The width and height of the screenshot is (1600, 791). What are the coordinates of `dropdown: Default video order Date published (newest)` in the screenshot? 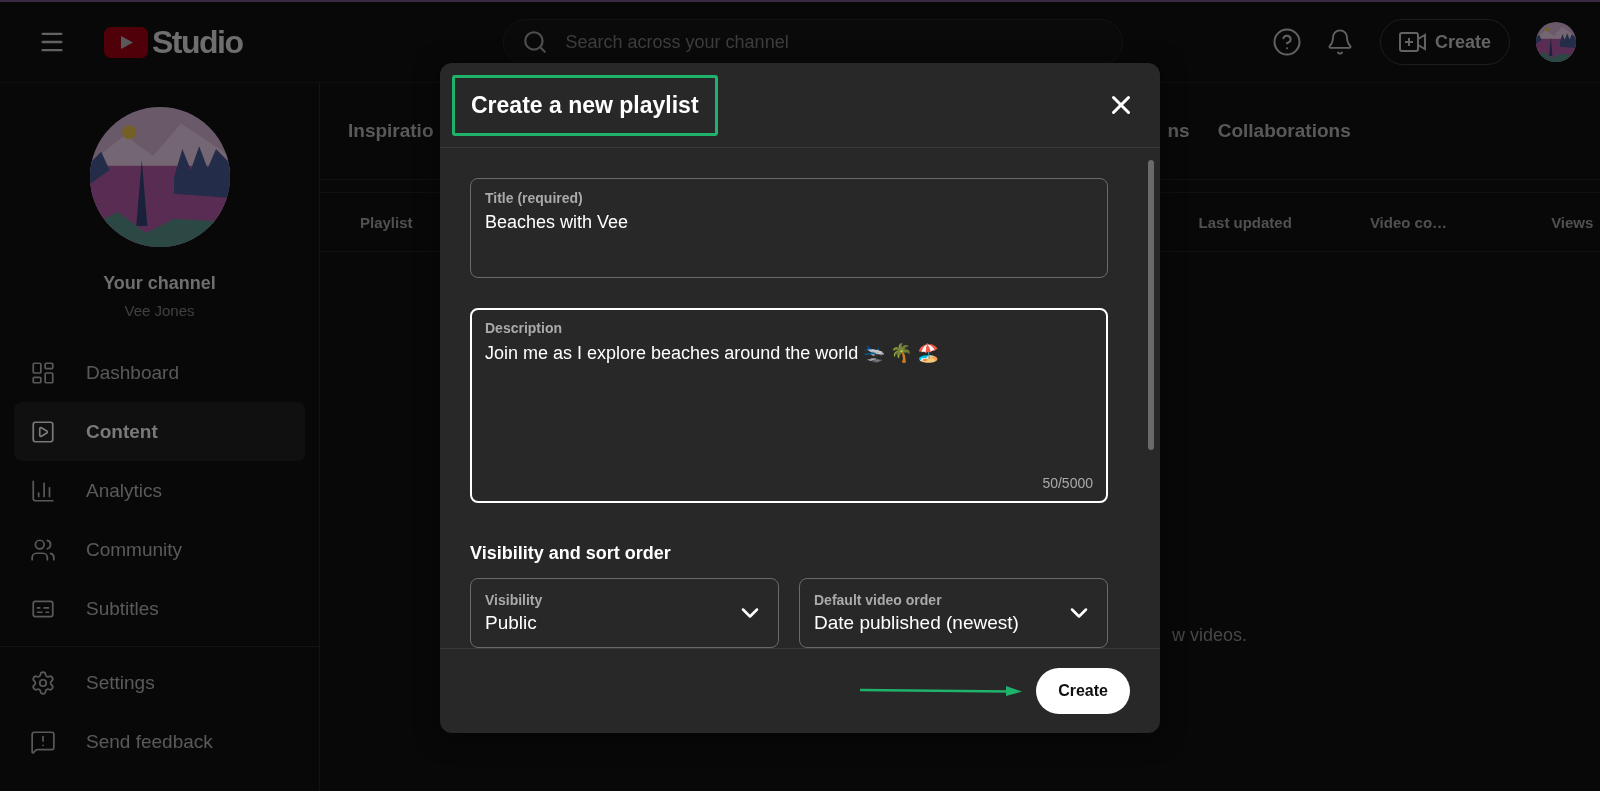 It's located at (953, 613).